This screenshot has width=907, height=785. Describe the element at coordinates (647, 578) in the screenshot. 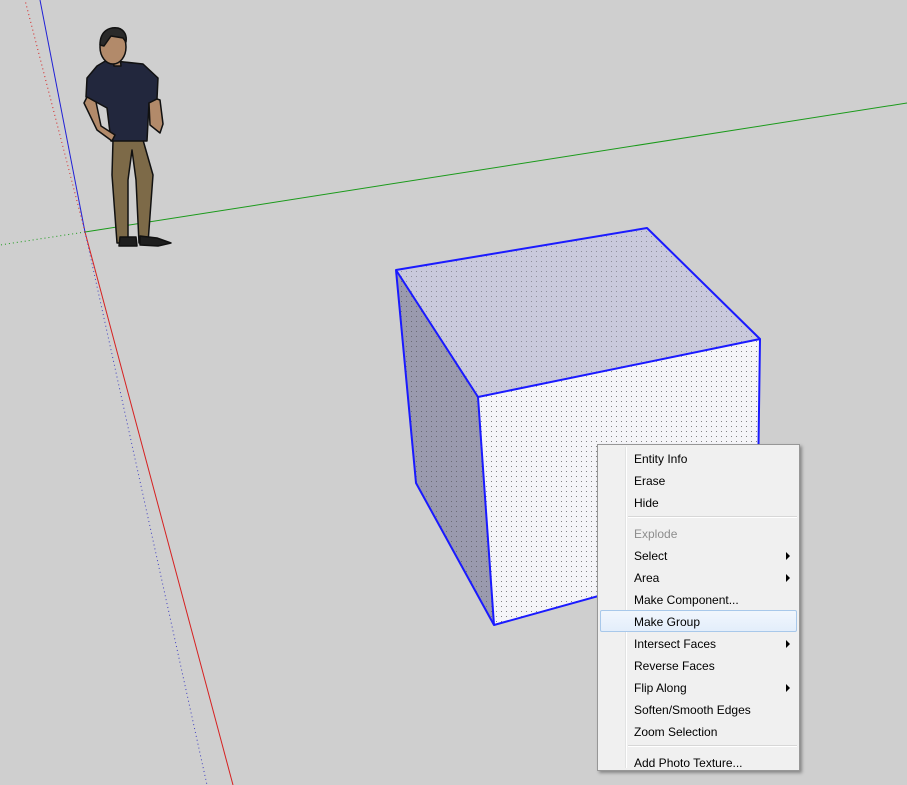

I see `menu-item-label: Area` at that location.